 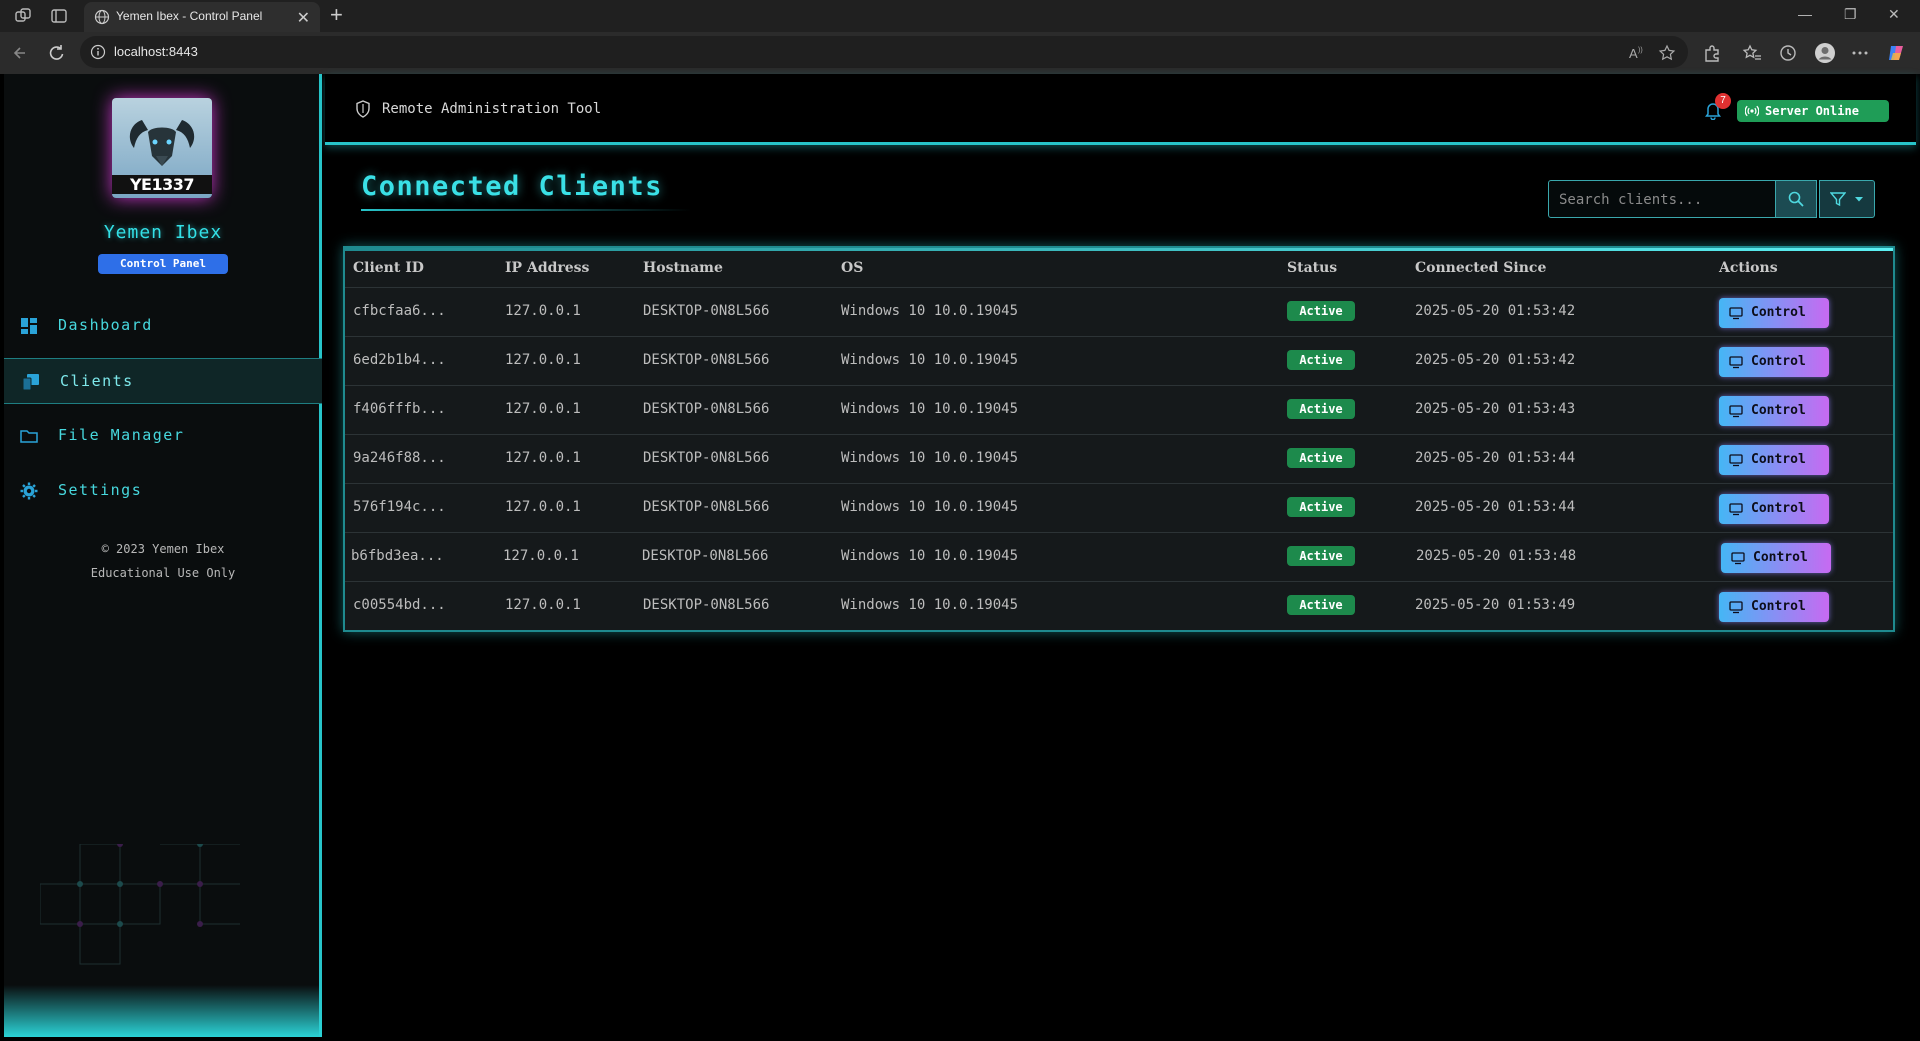 I want to click on close-window-icon: ✕, so click(x=1894, y=14).